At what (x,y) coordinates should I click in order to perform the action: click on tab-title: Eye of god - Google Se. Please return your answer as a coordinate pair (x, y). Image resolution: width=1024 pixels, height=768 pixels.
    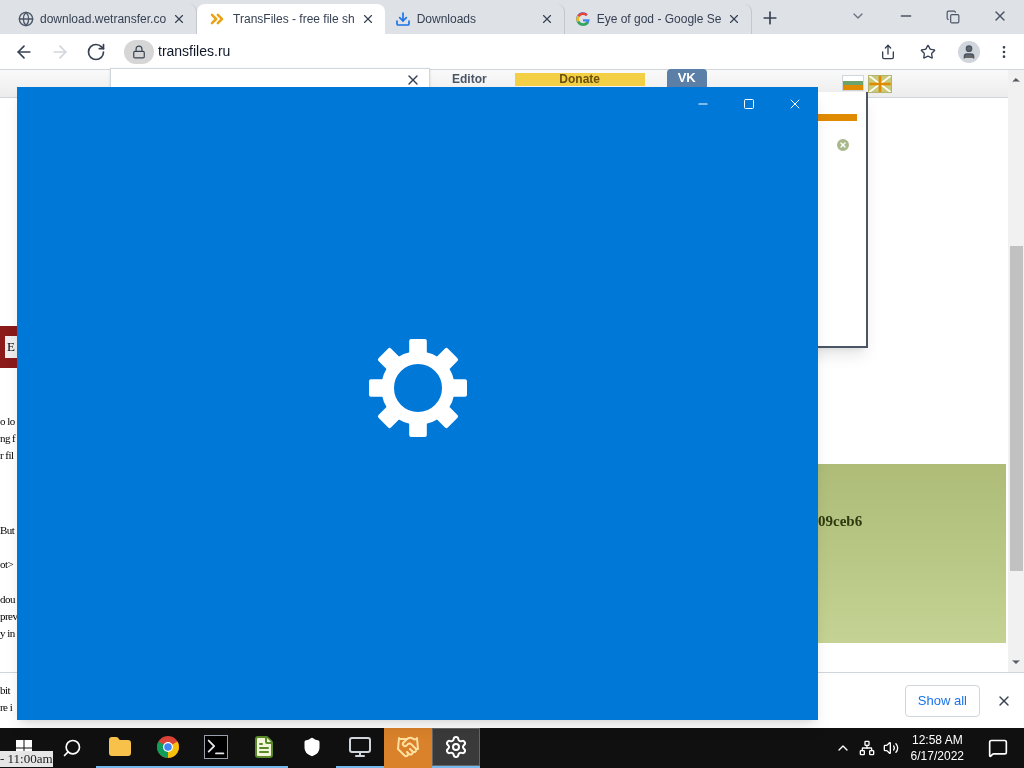
    Looking at the image, I should click on (659, 19).